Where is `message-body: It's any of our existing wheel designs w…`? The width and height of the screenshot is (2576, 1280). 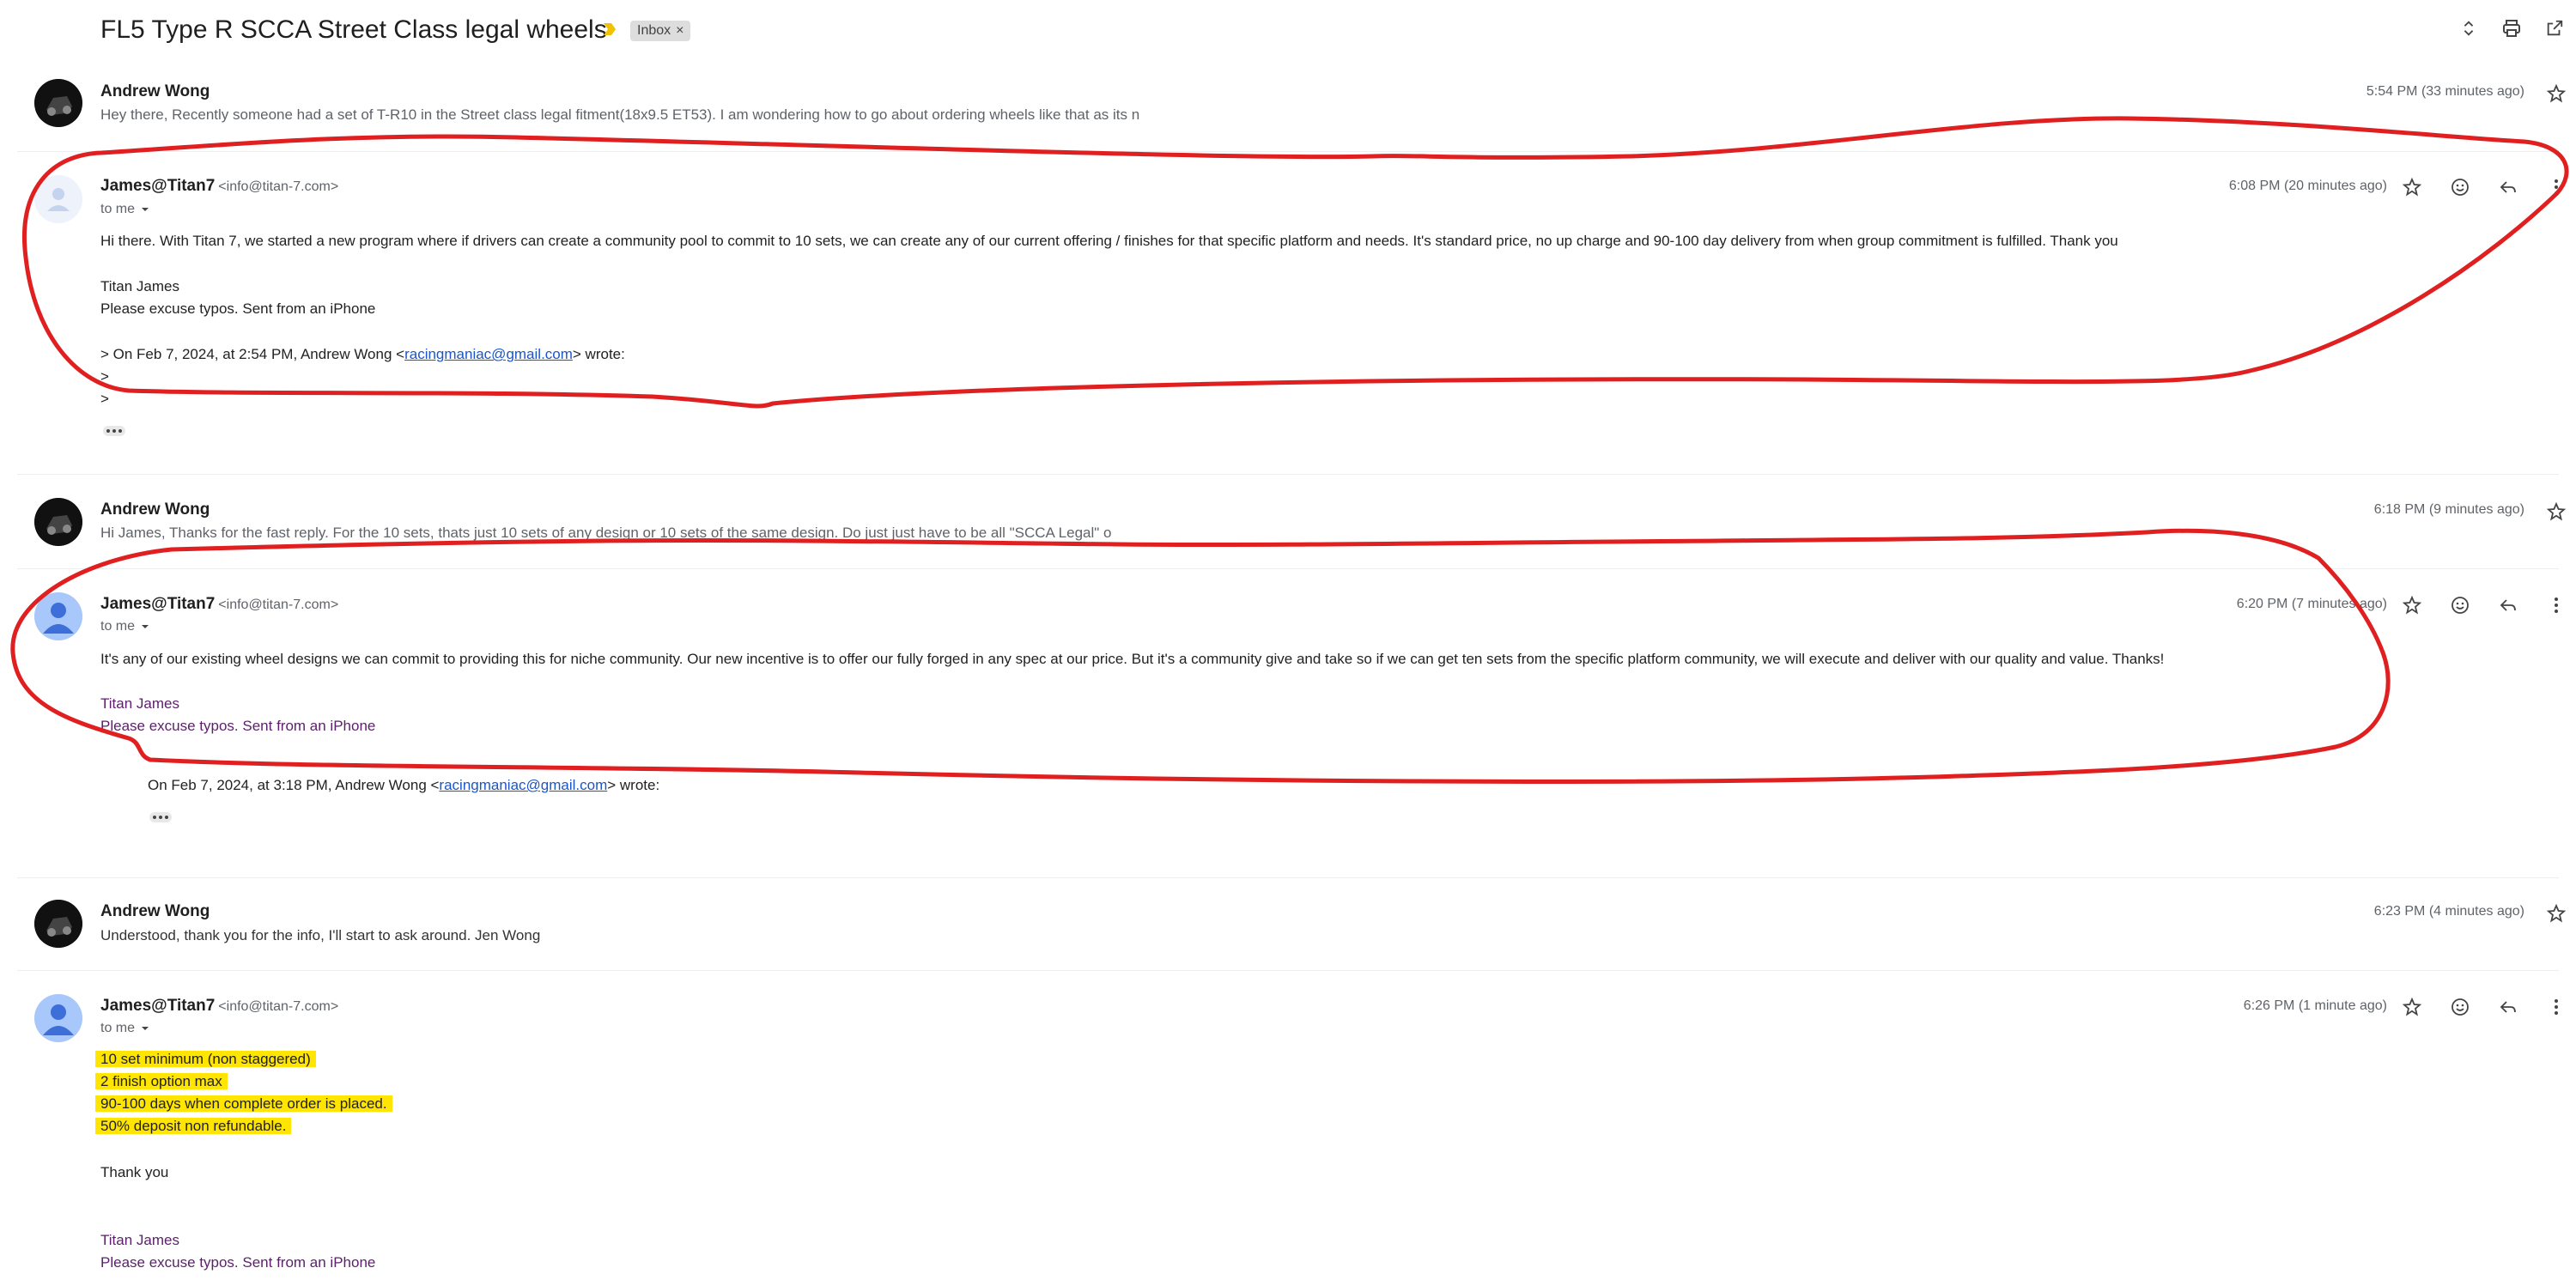
message-body: It's any of our existing wheel designs w… is located at coordinates (1133, 659).